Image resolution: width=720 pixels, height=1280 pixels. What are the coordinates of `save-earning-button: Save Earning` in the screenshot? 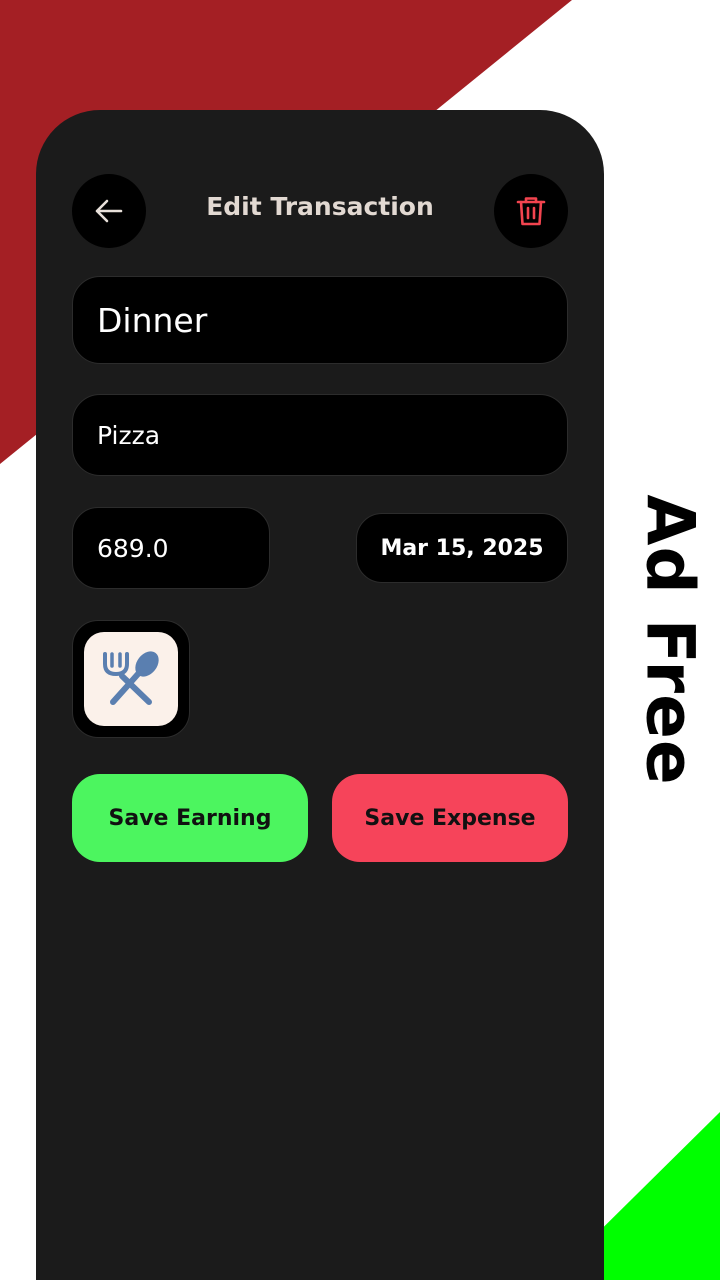 It's located at (190, 818).